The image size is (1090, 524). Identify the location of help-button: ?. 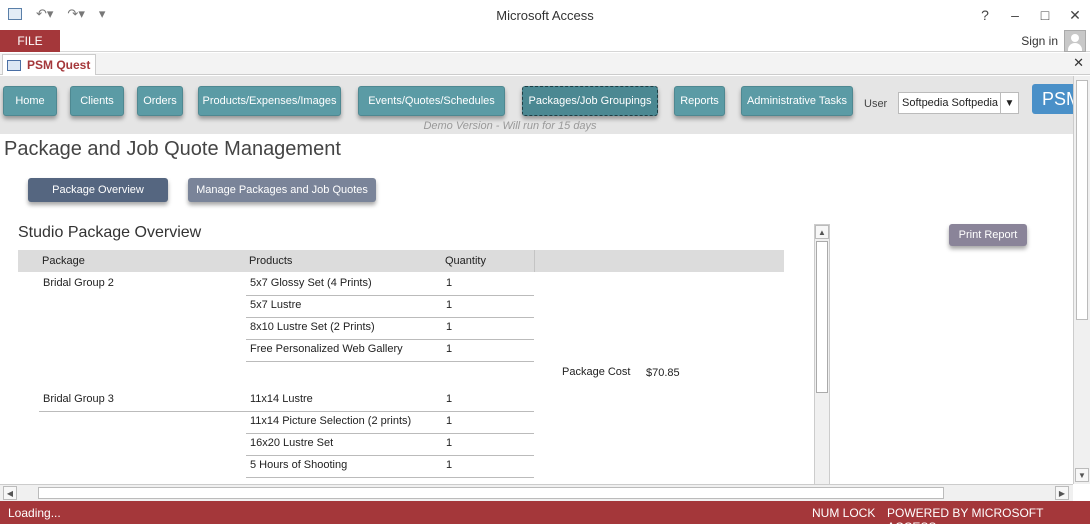
(985, 15).